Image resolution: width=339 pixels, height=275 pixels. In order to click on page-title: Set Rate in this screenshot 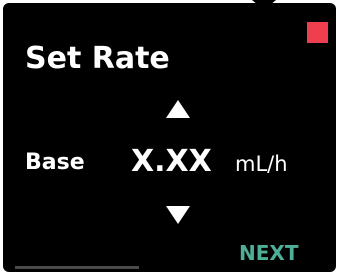, I will do `click(97, 58)`.